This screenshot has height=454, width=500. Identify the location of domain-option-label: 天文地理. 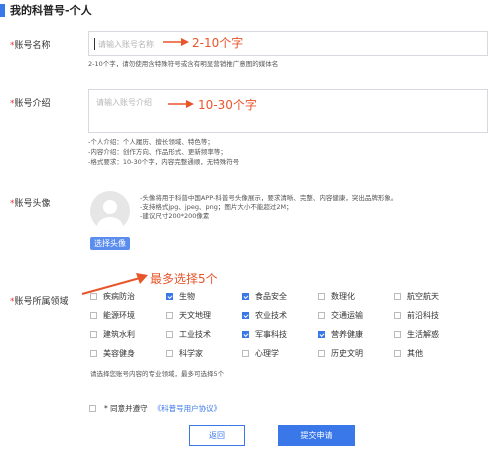
(195, 315).